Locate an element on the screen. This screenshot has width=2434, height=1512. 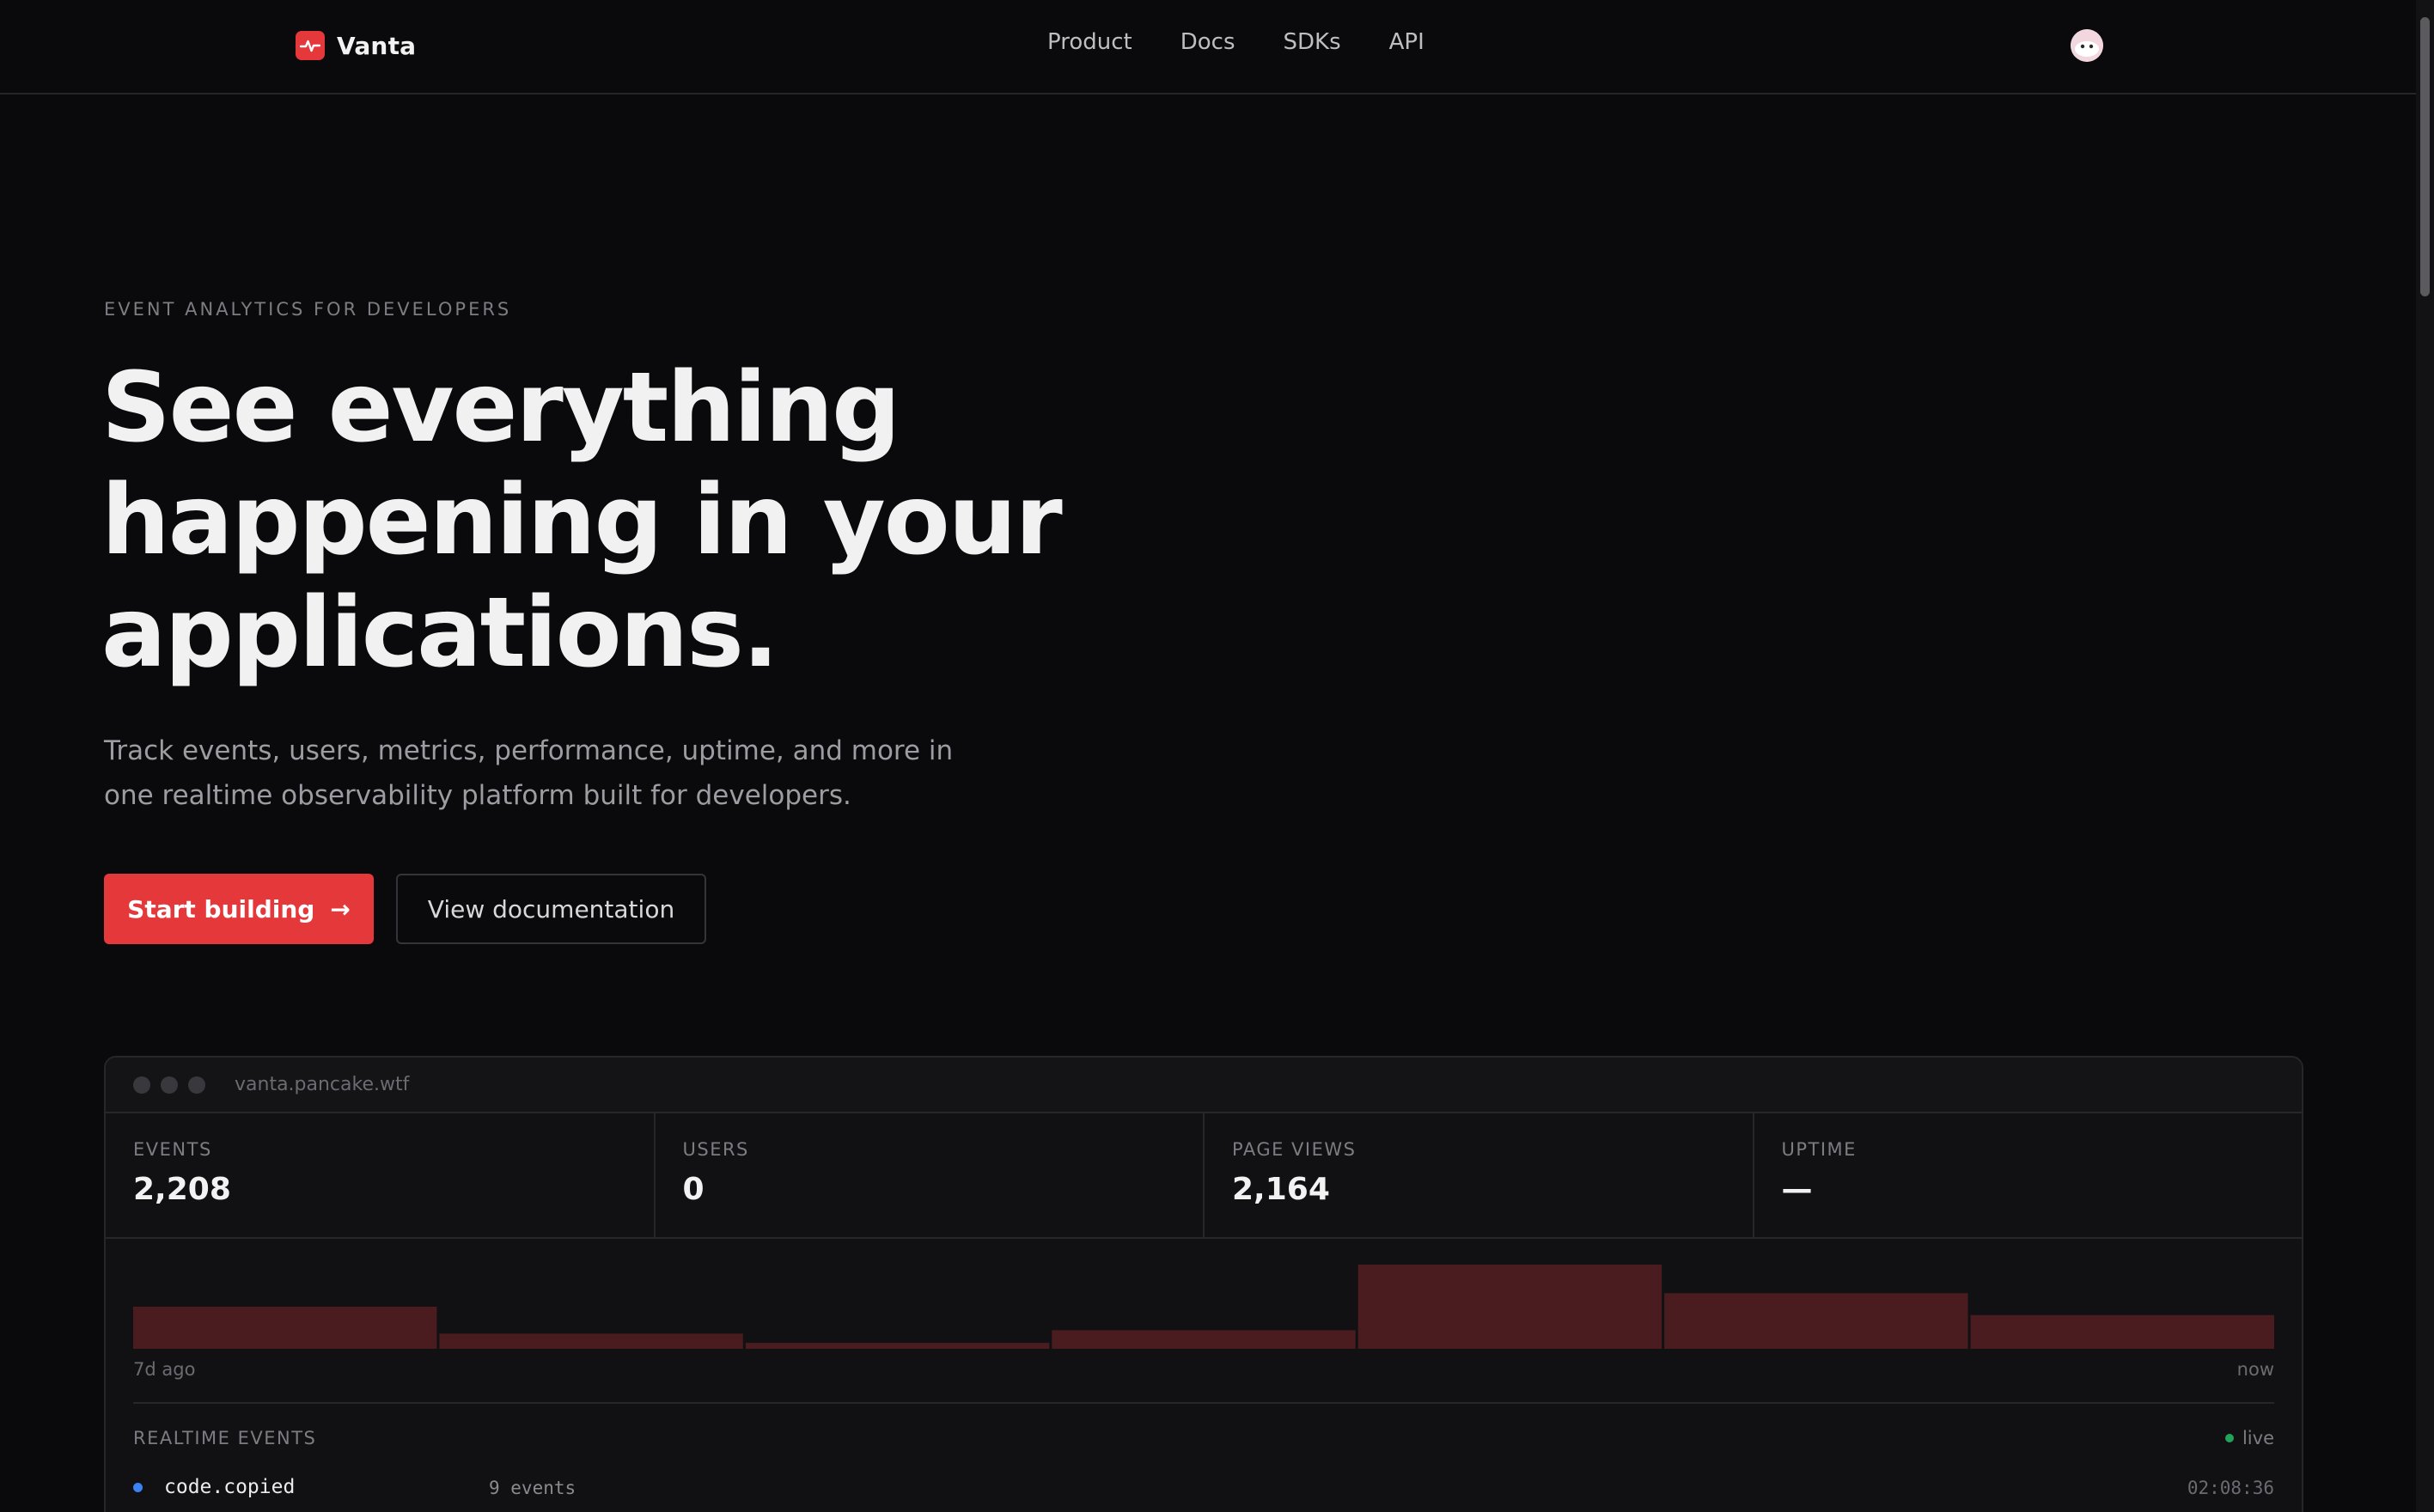
top-nav: Vanta Product Docs SDKs API is located at coordinates (1208, 47).